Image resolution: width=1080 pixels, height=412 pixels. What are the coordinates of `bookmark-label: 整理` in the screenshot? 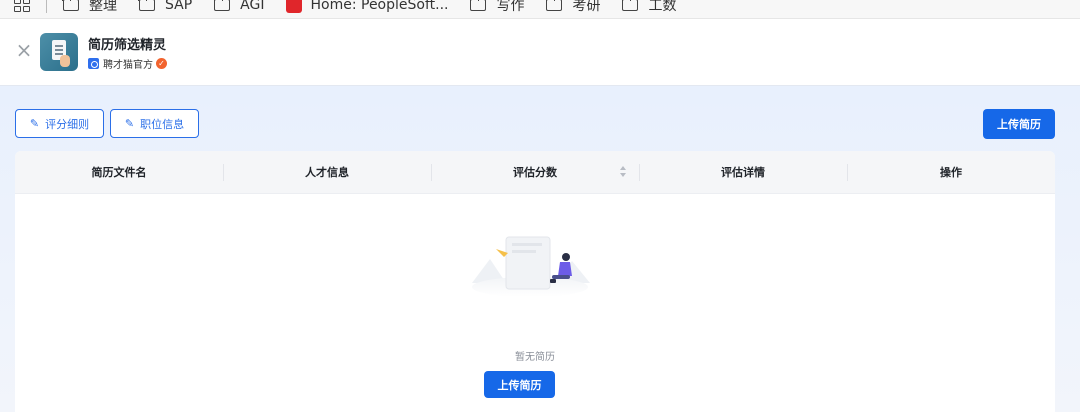 It's located at (103, 7).